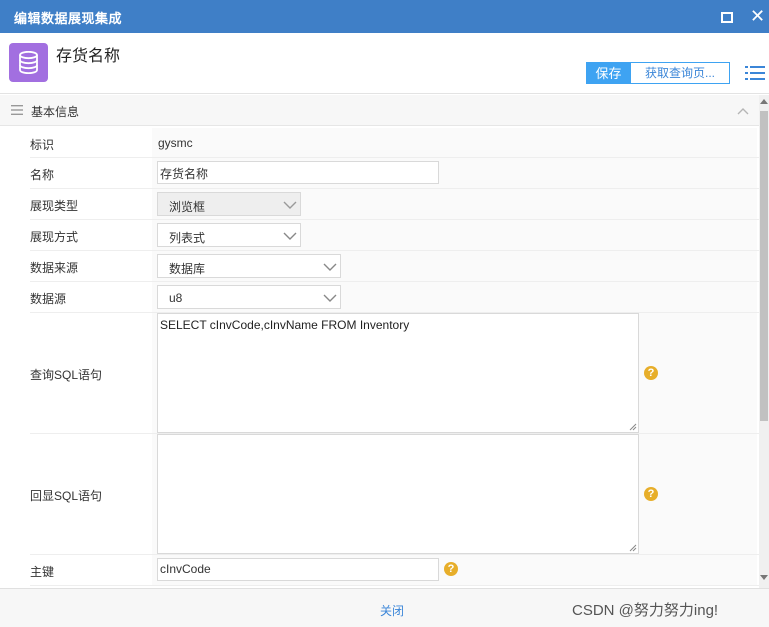 The height and width of the screenshot is (627, 769). Describe the element at coordinates (764, 266) in the screenshot. I see `scrollbar-thumb` at that location.